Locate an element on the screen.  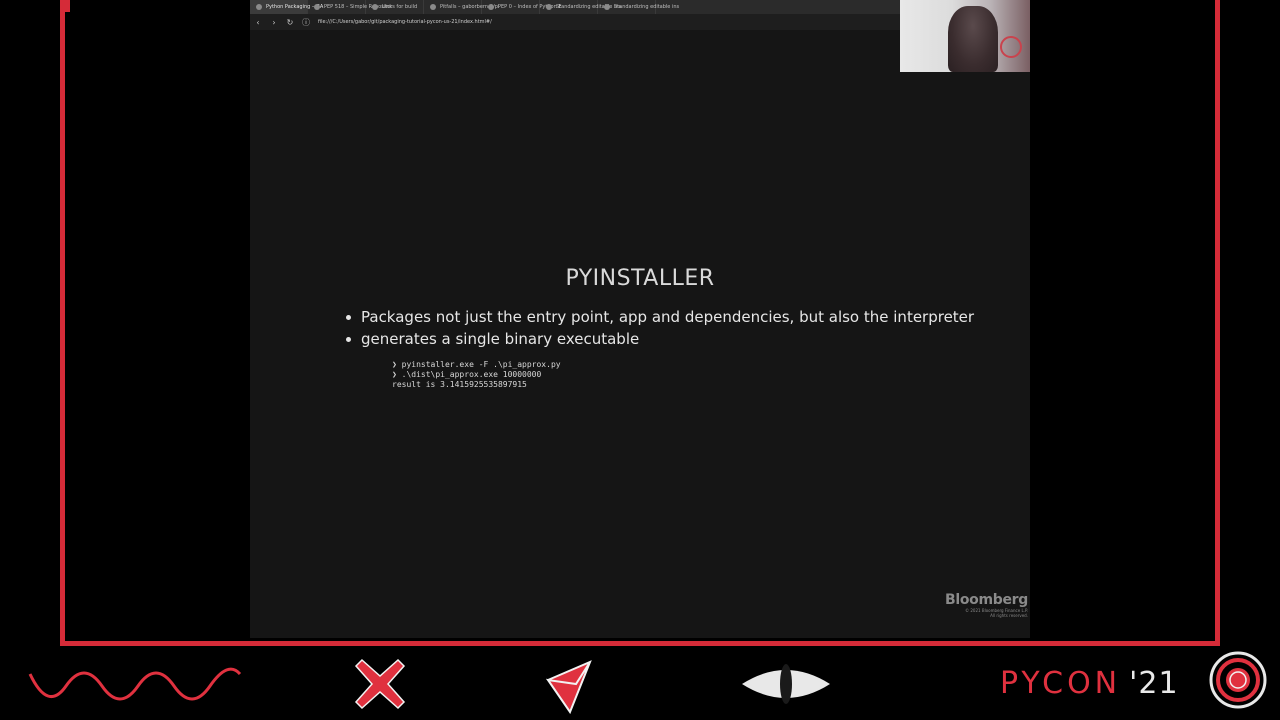
pycon-logo-icon is located at coordinates (1238, 680).